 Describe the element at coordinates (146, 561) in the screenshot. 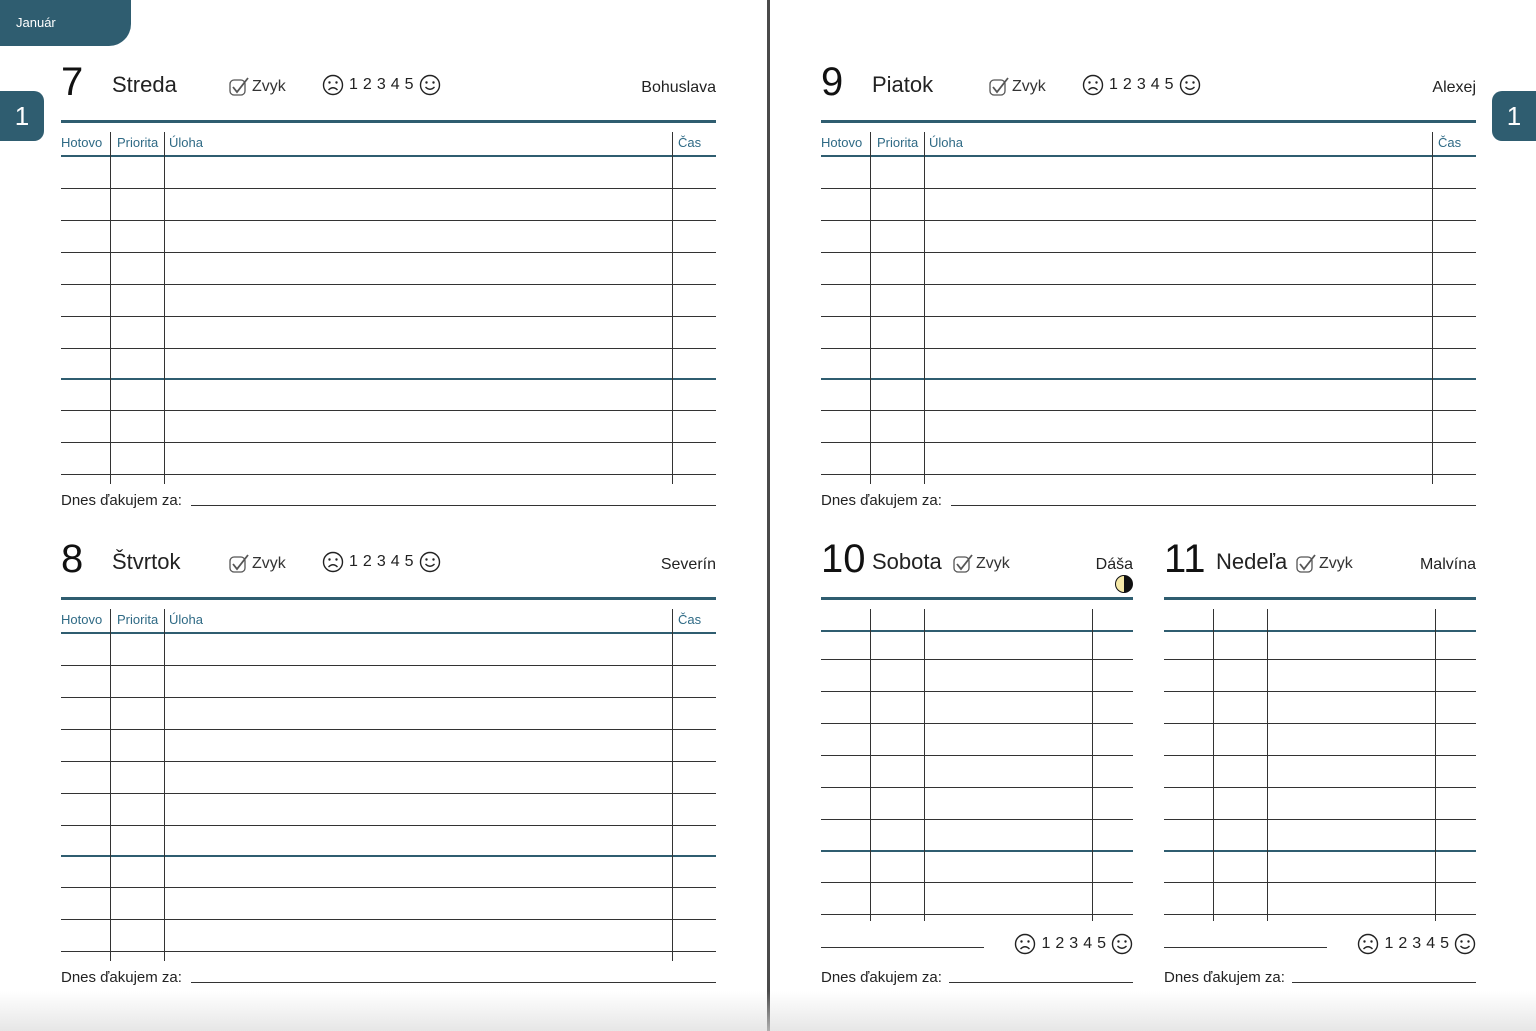

I see `day-name: Štvrtok` at that location.